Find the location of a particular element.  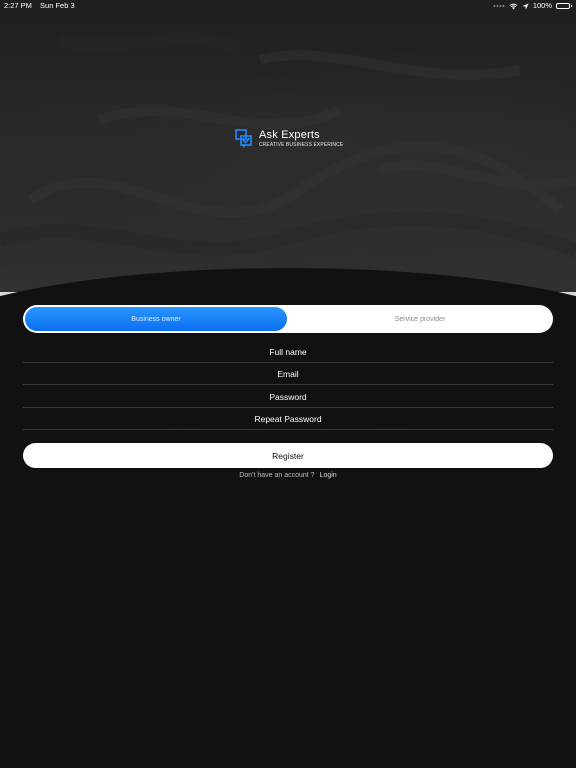

email-row is located at coordinates (288, 374).